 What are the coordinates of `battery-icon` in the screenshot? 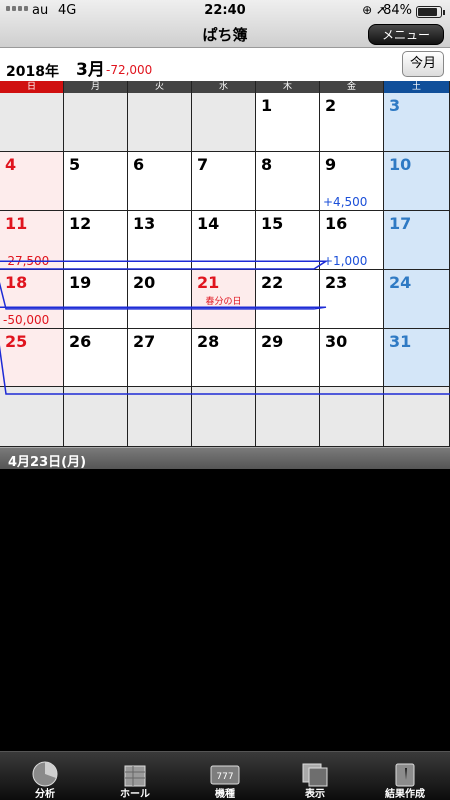 It's located at (430, 12).